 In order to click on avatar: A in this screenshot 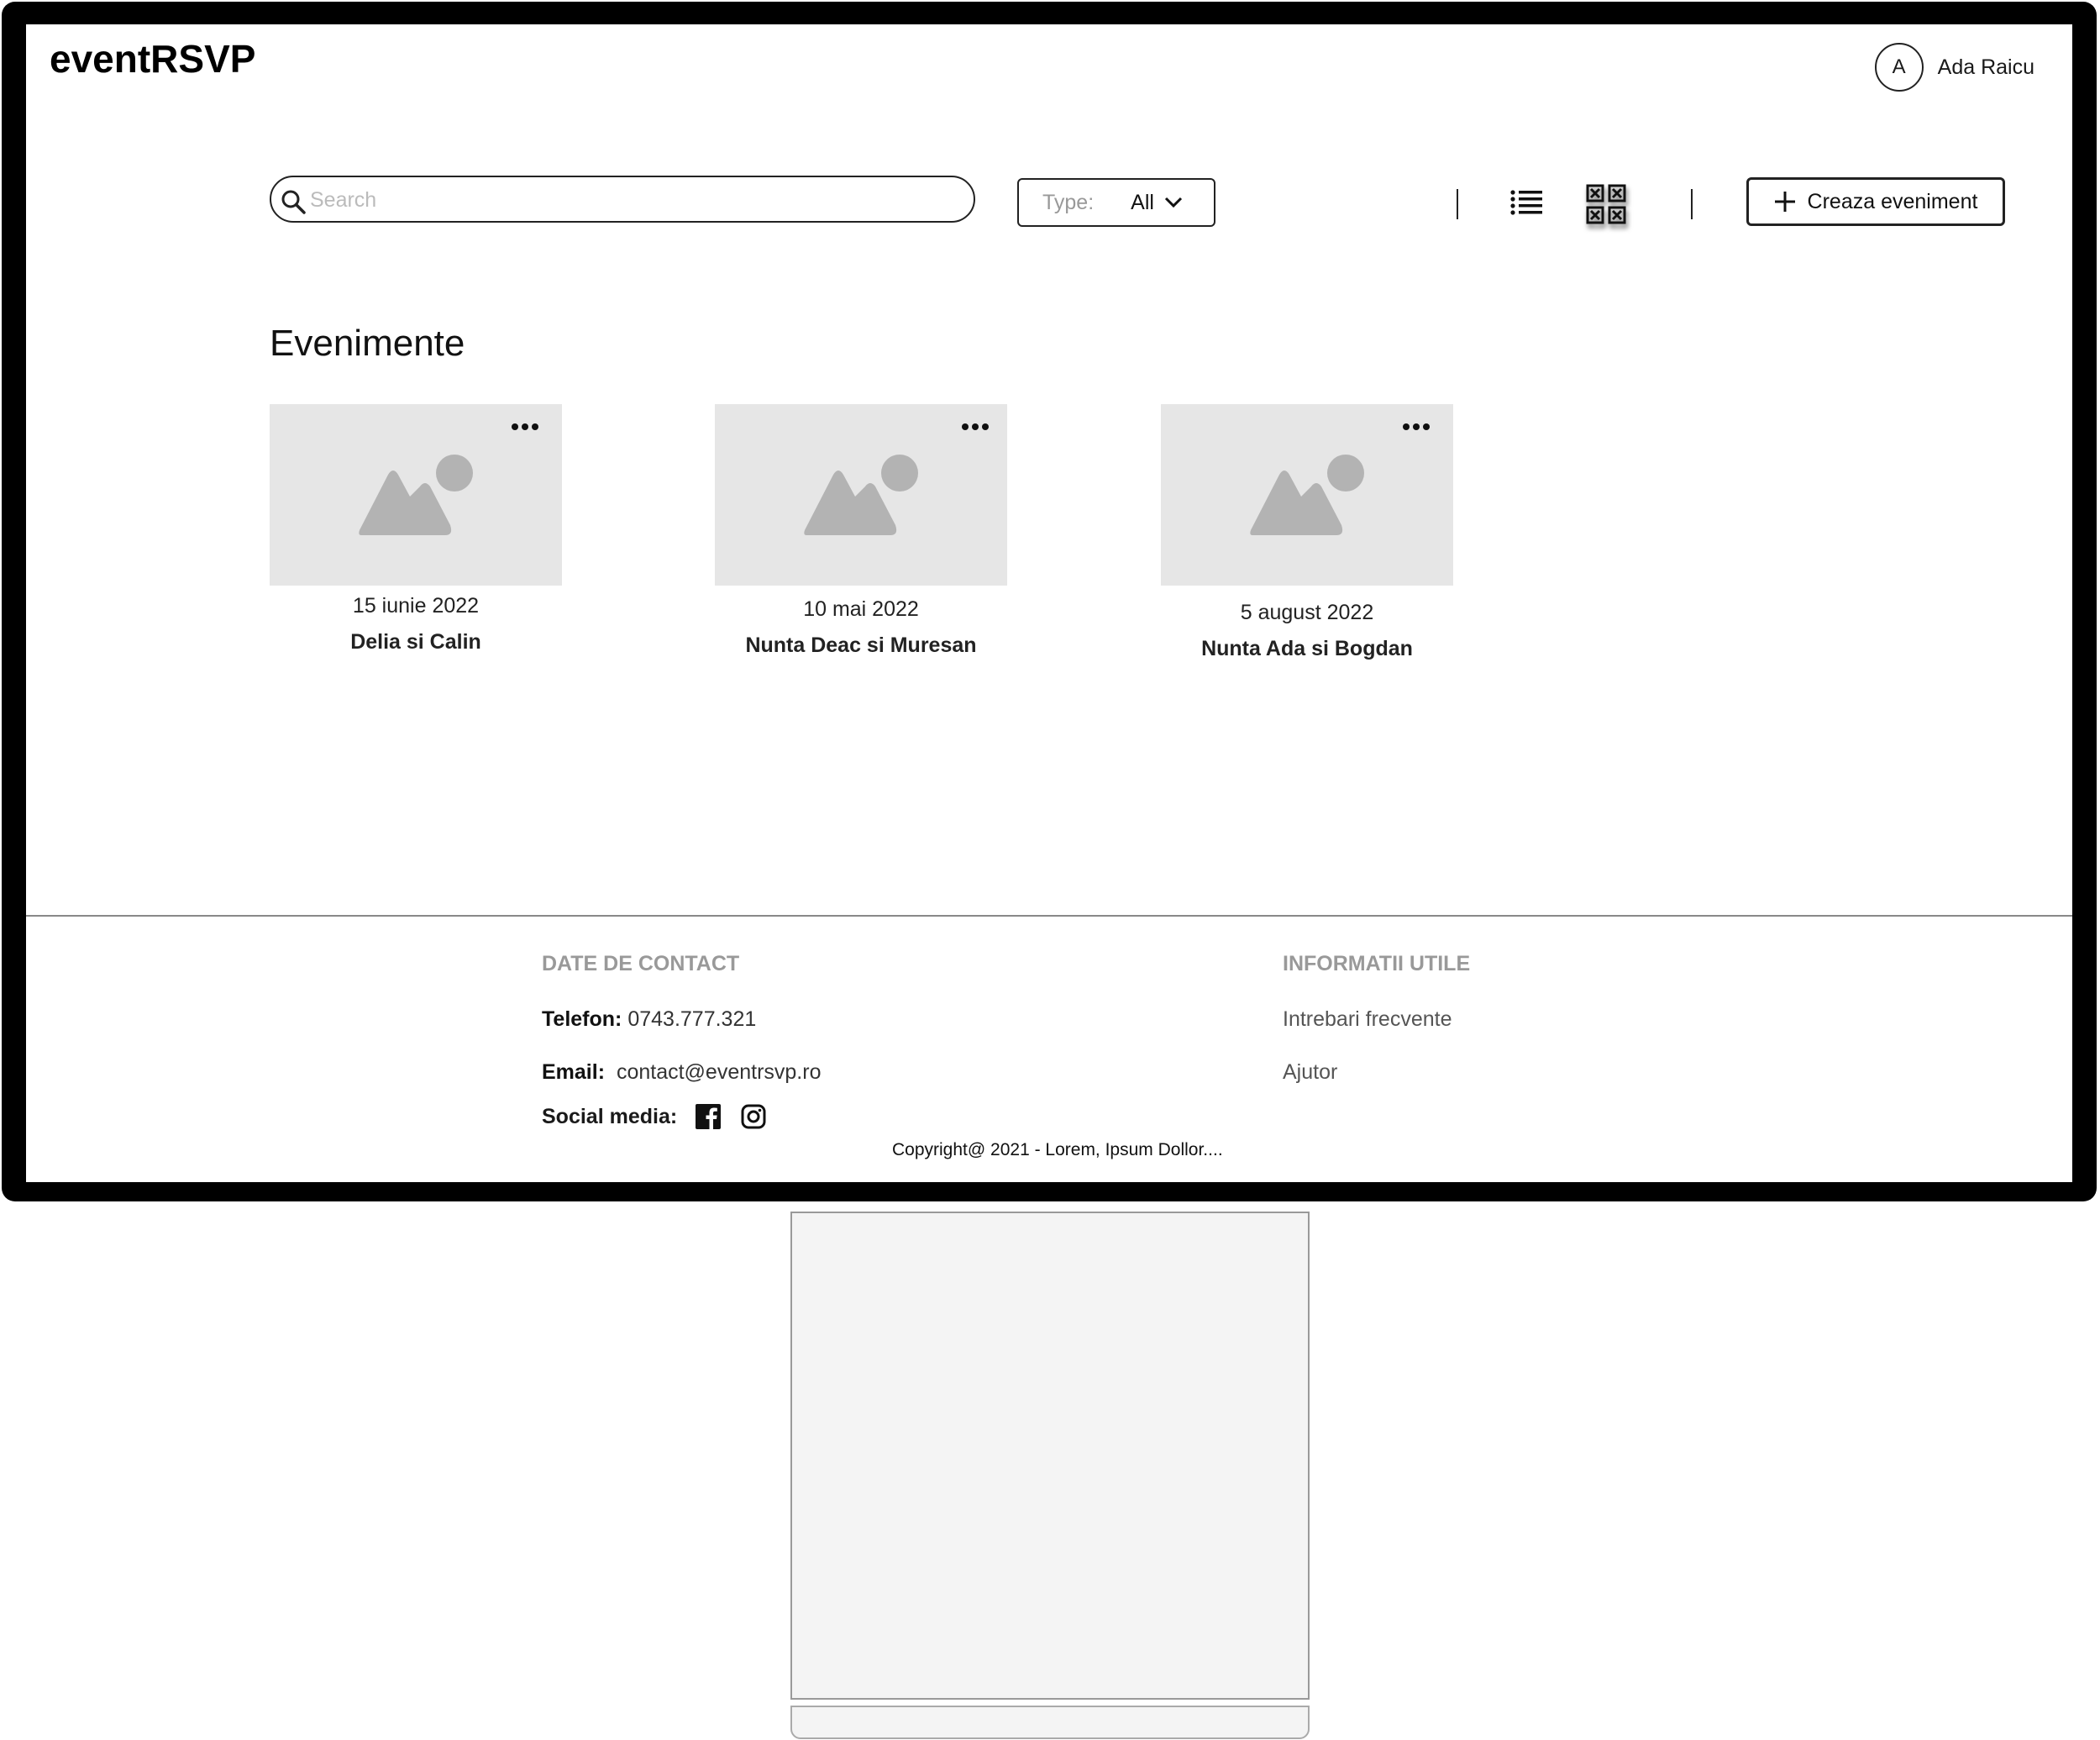, I will do `click(1899, 67)`.